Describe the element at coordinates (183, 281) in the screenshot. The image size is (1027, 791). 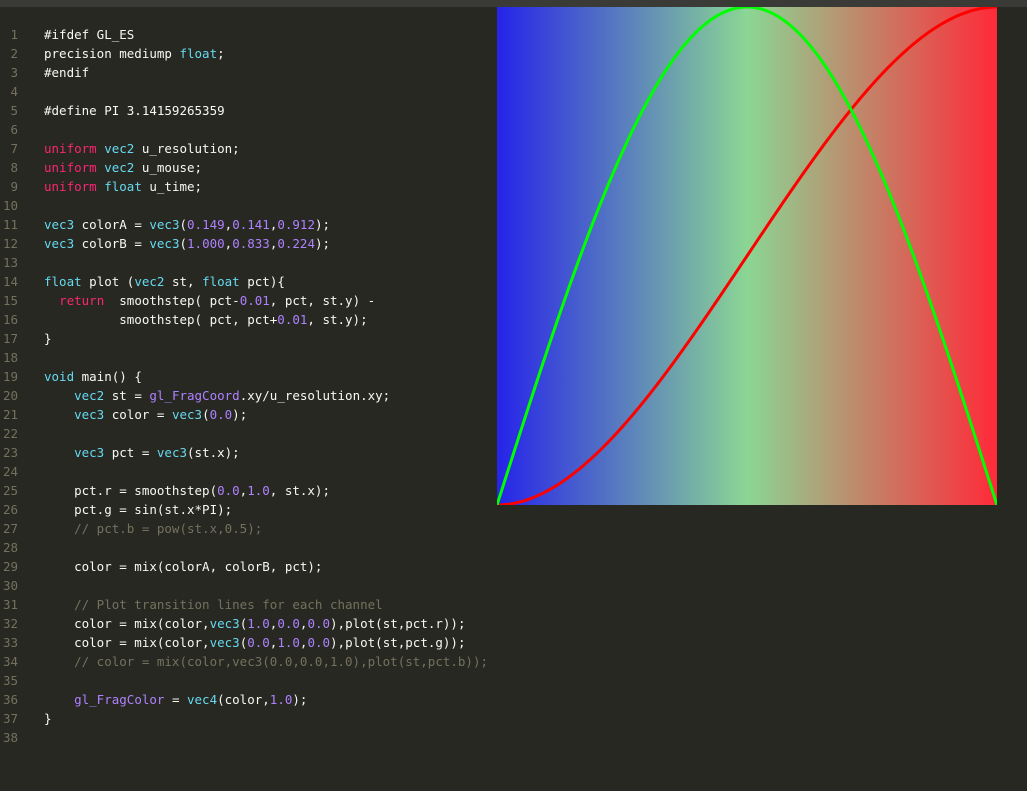
I see `code-token: st,` at that location.